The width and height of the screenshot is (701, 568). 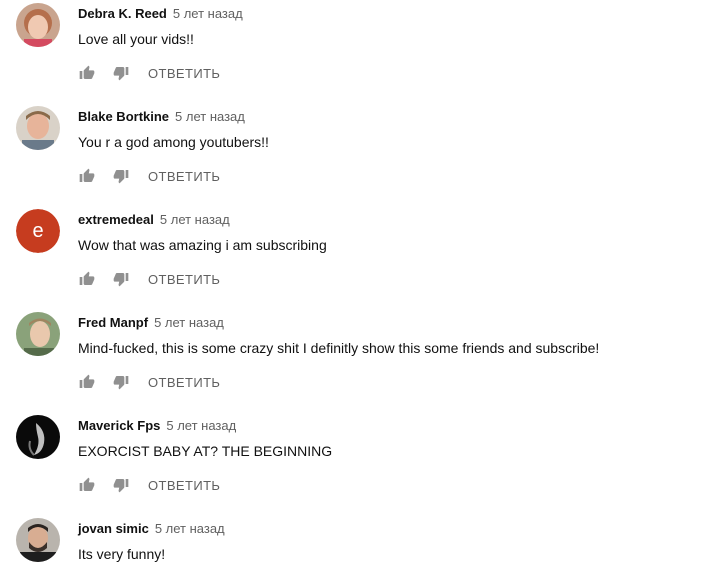 What do you see at coordinates (113, 528) in the screenshot?
I see `author-name: jovan simic` at bounding box center [113, 528].